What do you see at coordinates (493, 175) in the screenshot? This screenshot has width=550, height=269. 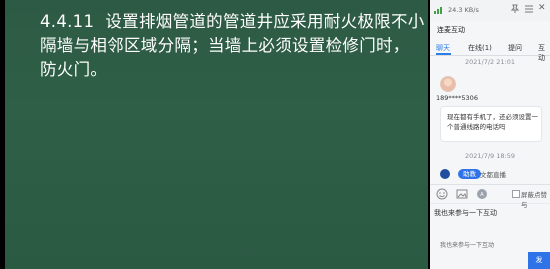 I see `assistant-name: 文都直播` at bounding box center [493, 175].